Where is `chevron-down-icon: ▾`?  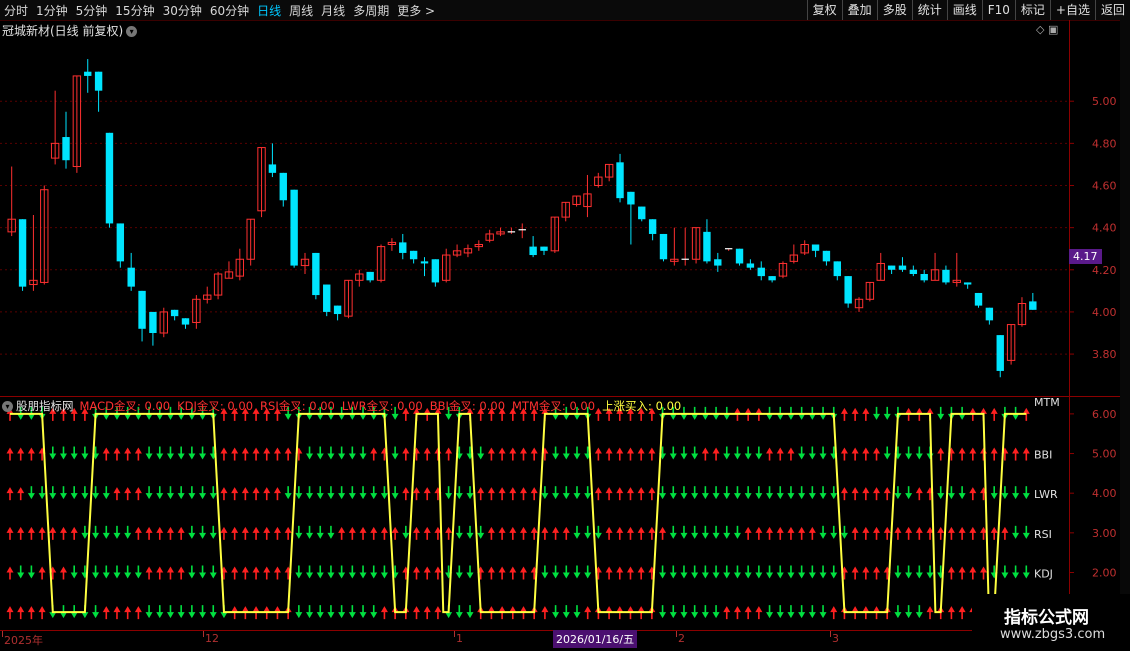 chevron-down-icon: ▾ is located at coordinates (7, 406).